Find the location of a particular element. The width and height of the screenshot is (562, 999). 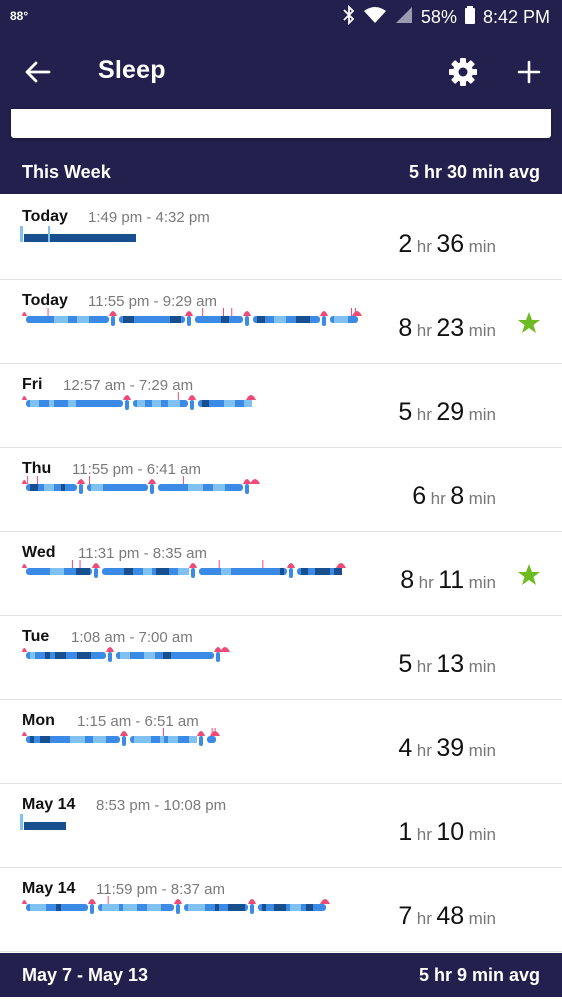

app-bar: Sleep is located at coordinates (281, 71).